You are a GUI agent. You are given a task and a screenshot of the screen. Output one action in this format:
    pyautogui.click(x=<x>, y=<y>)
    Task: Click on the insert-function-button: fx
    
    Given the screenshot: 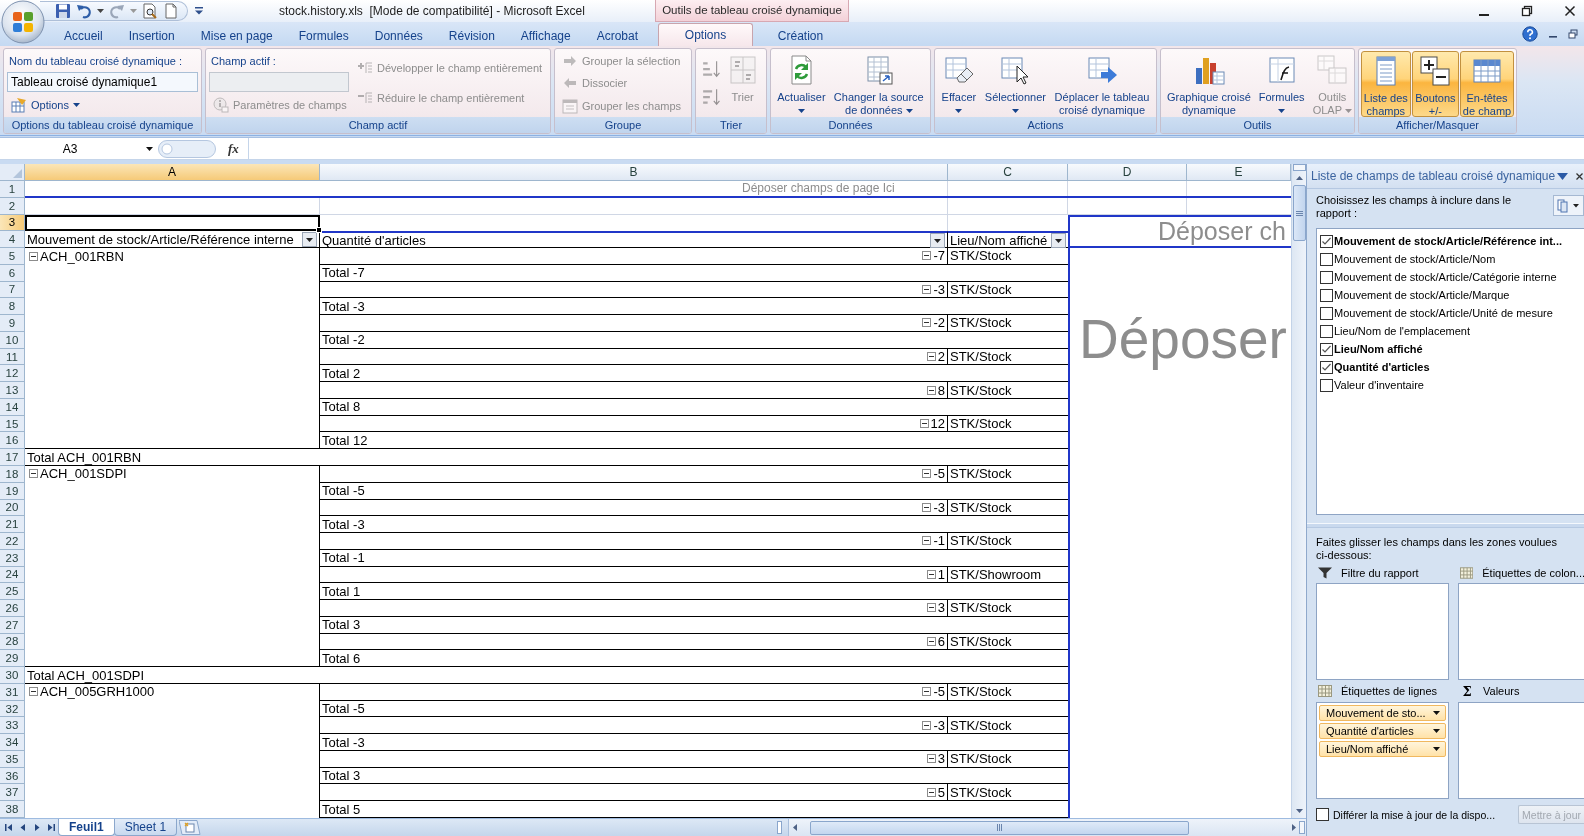 What is the action you would take?
    pyautogui.click(x=233, y=148)
    